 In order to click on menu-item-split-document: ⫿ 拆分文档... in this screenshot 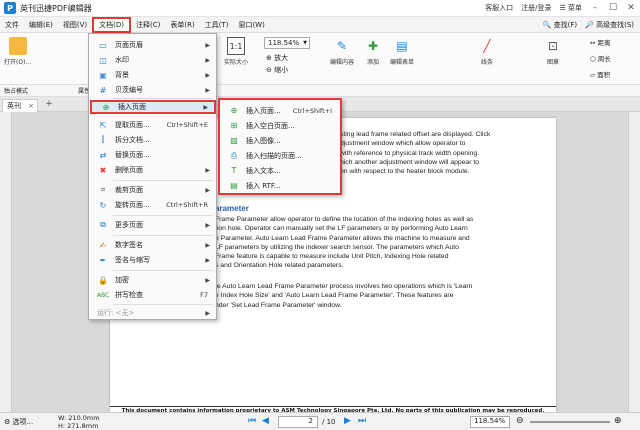, I will do `click(152, 140)`.